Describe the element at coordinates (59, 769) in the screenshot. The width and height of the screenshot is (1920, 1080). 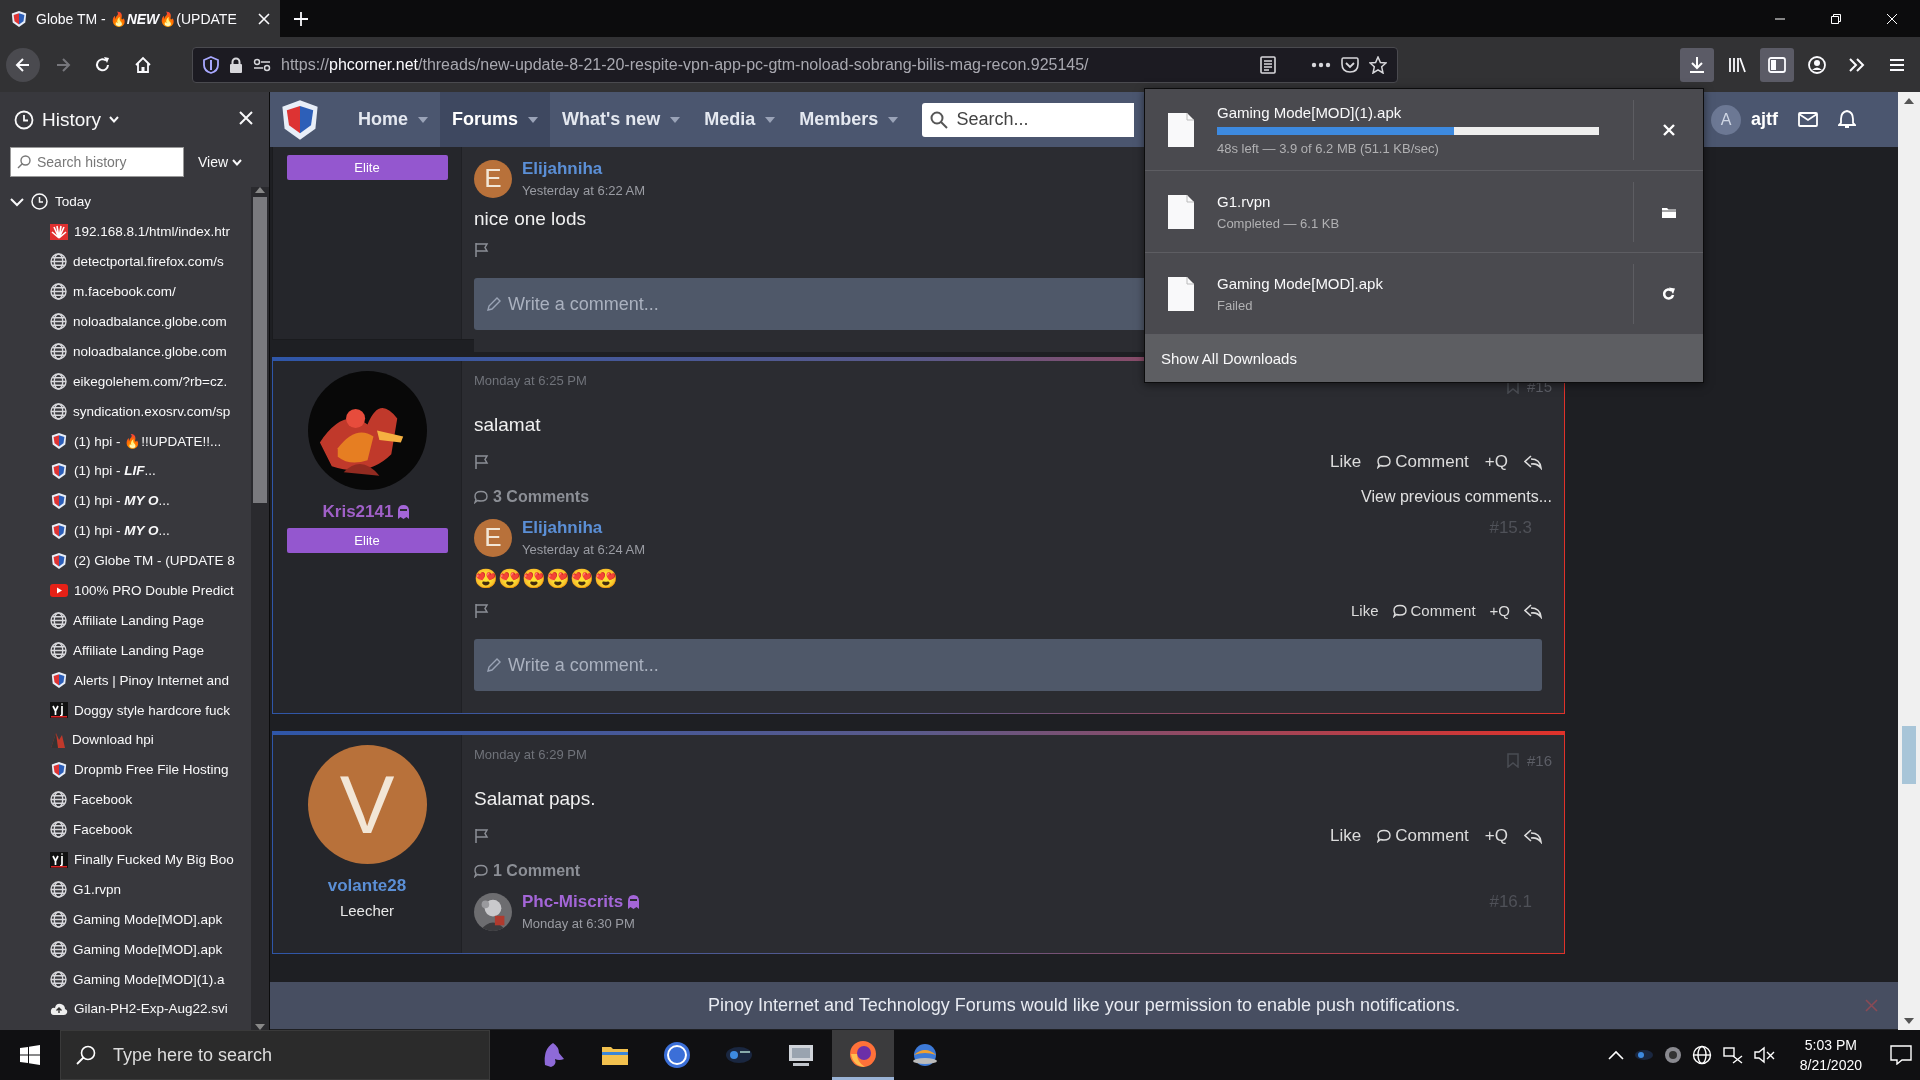
I see `shield-logo-icon` at that location.